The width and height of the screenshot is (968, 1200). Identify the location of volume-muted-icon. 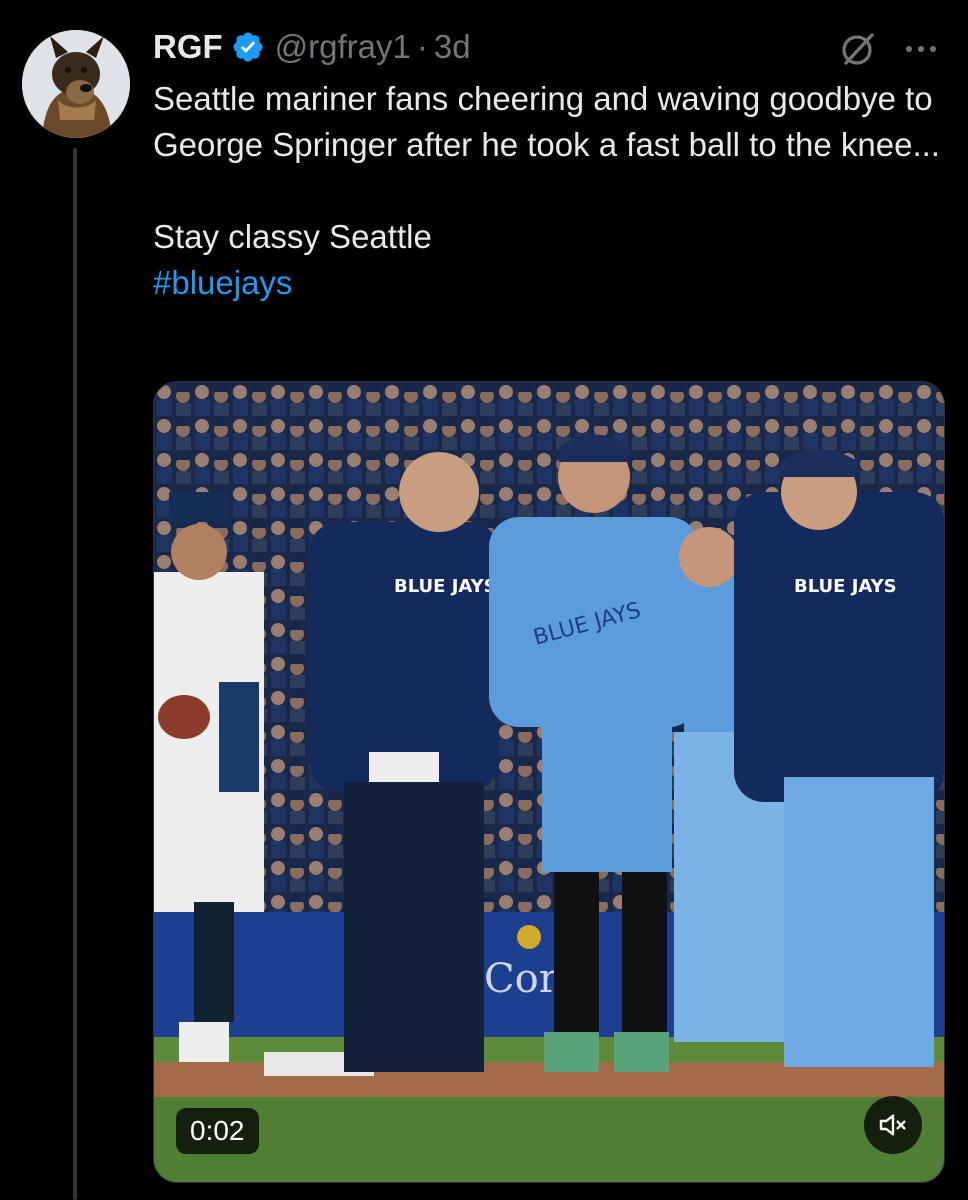
(893, 1125).